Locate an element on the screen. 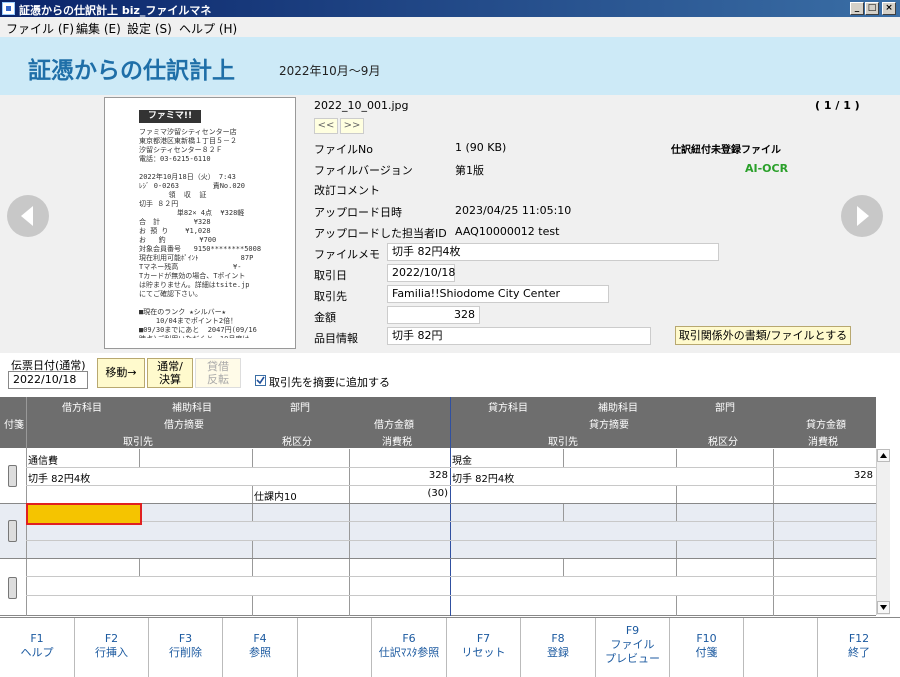 This screenshot has height=677, width=900. window-title: 証憑からの仕訳計上 biz_ファイルマネ is located at coordinates (115, 10).